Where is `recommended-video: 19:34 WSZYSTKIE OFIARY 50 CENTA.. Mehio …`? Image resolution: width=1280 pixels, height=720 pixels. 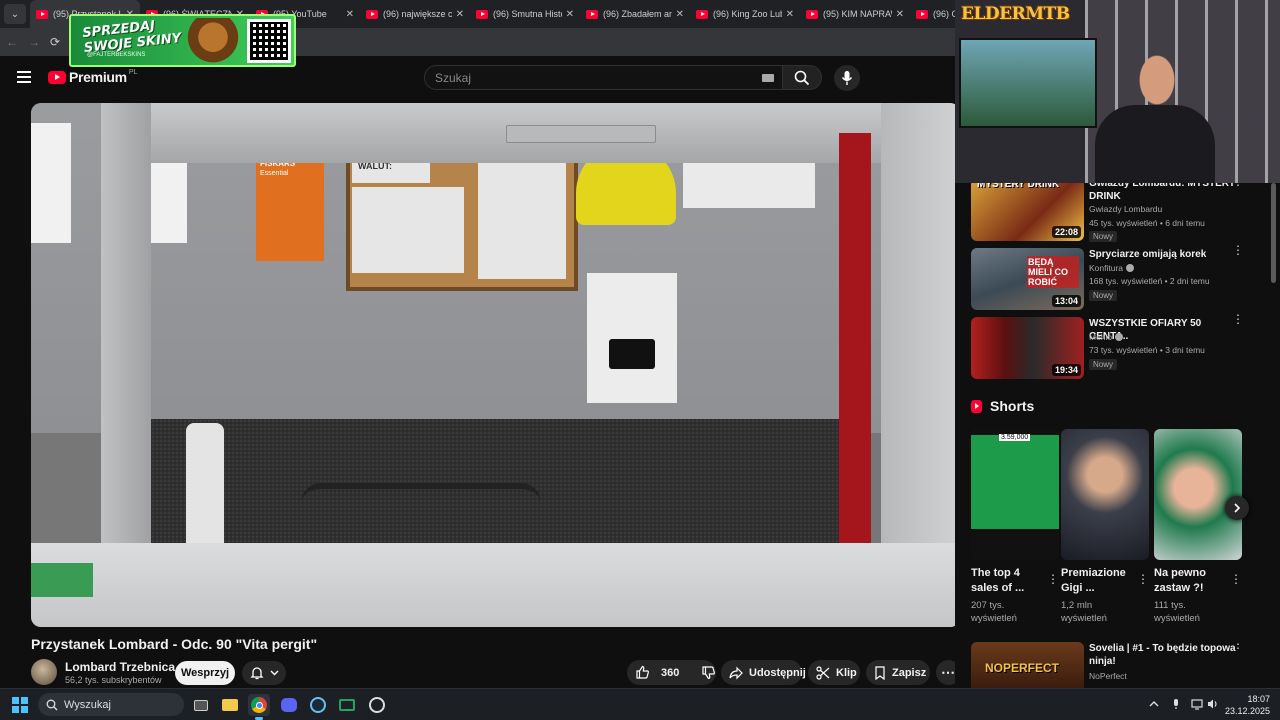 recommended-video: 19:34 WSZYSTKIE OFIARY 50 CENTA.. Mehio … is located at coordinates (1121, 347).